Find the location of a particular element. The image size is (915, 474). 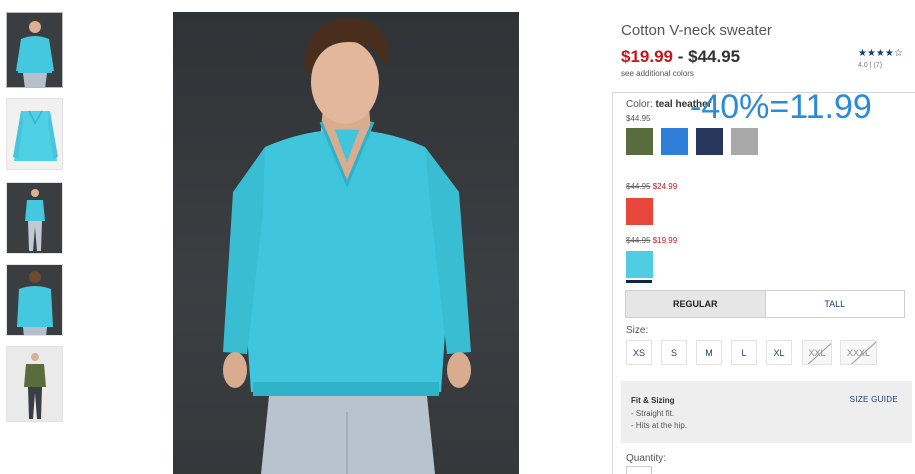

thumbnail-front-model is located at coordinates (34, 50).